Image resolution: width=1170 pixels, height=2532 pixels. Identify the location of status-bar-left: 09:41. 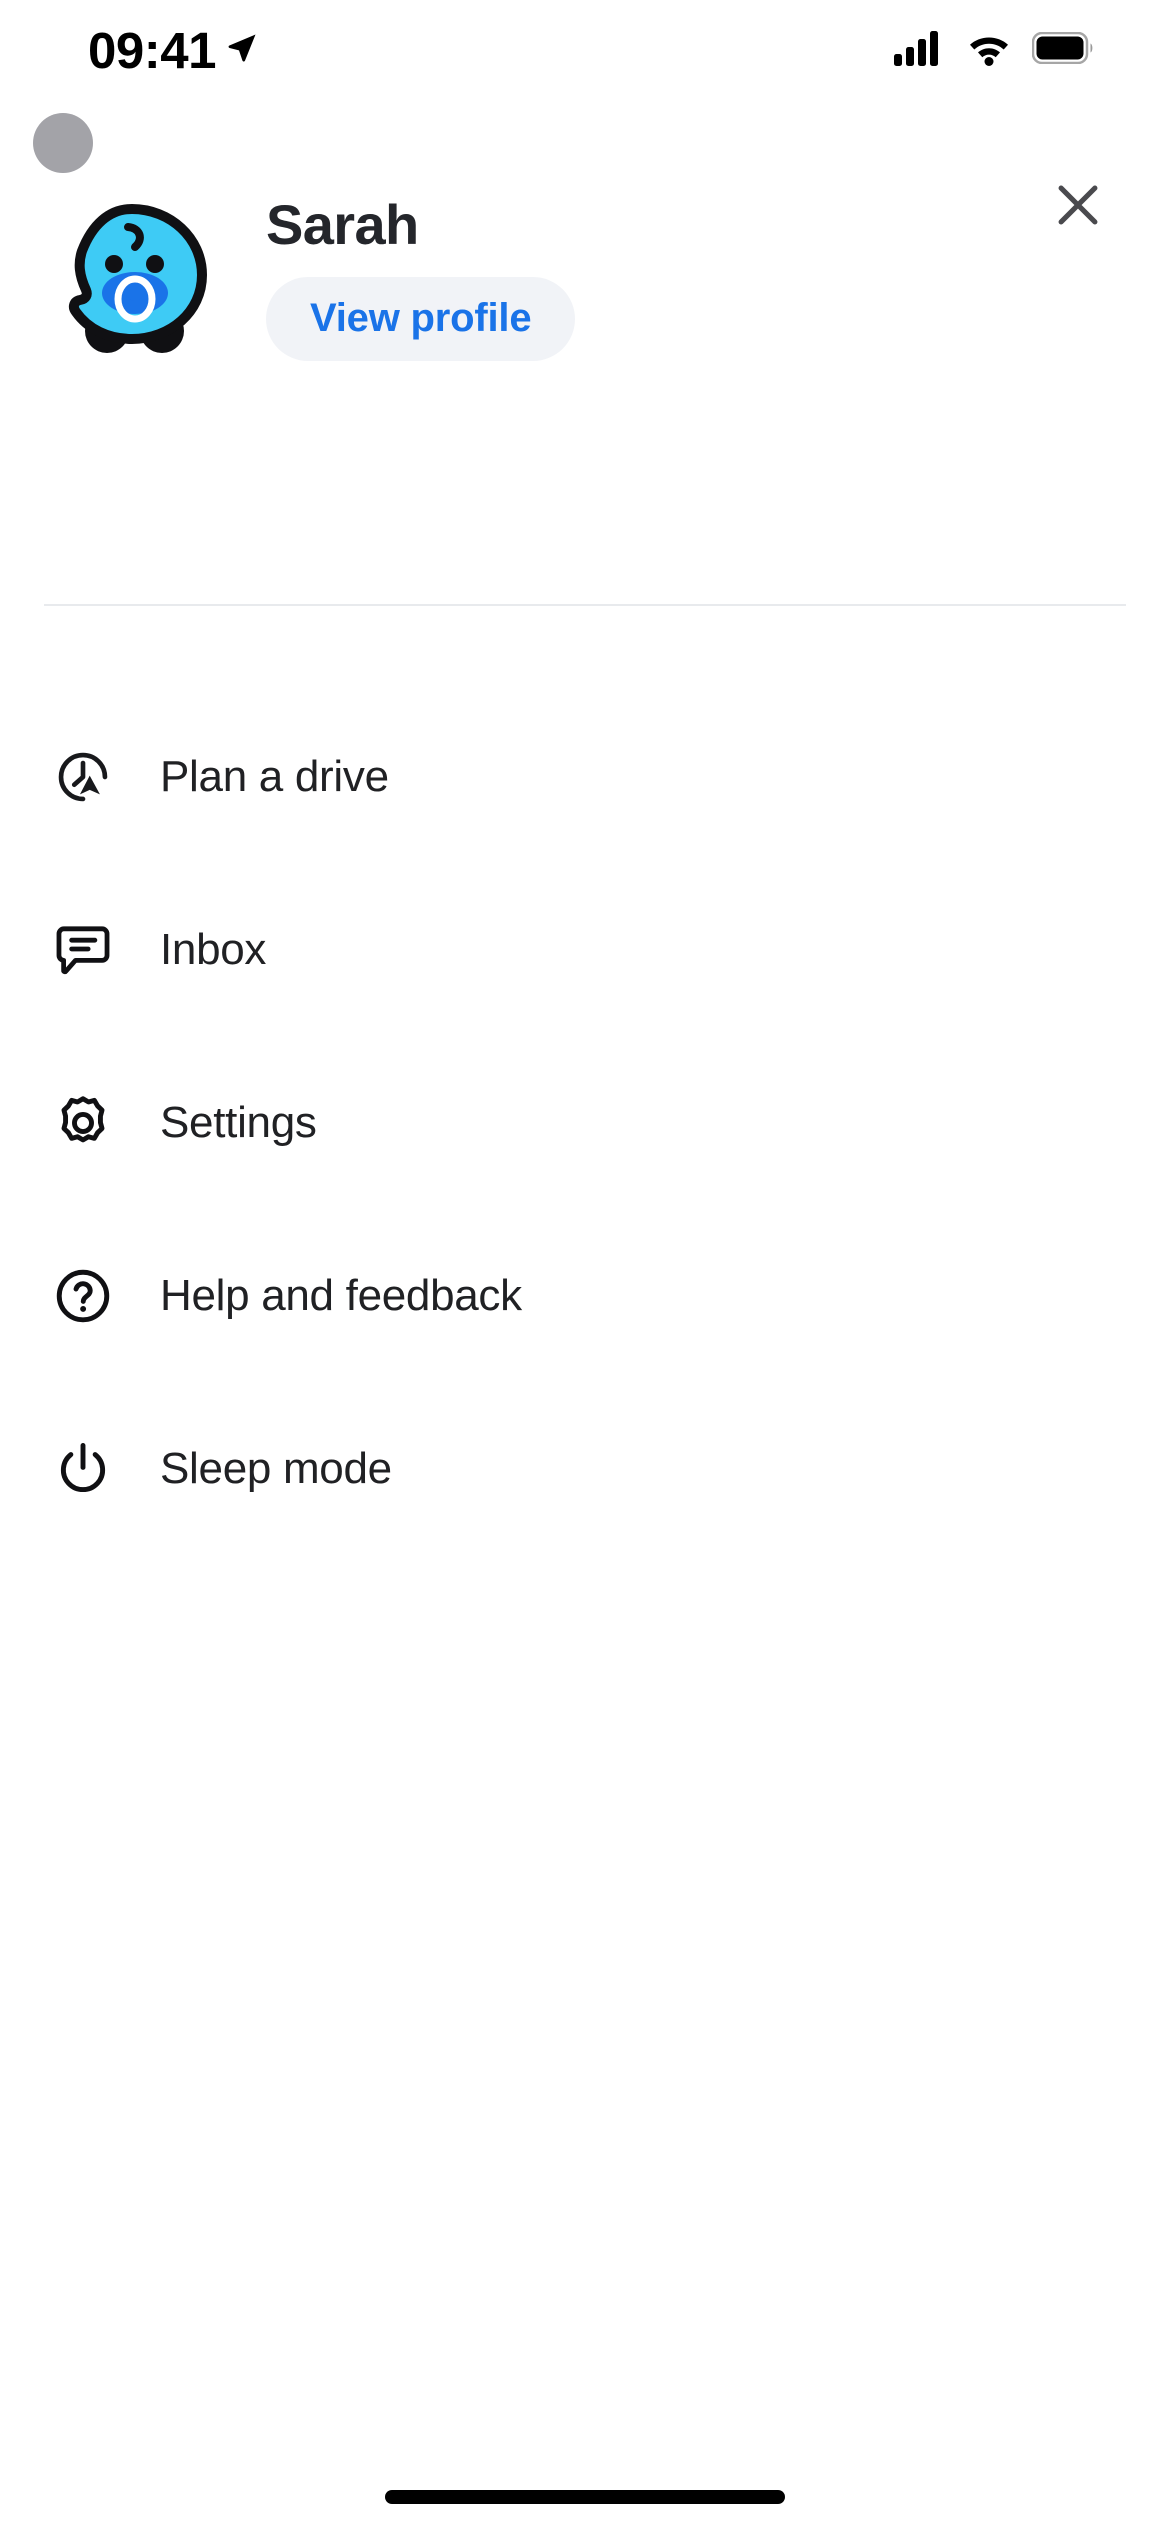
(174, 50).